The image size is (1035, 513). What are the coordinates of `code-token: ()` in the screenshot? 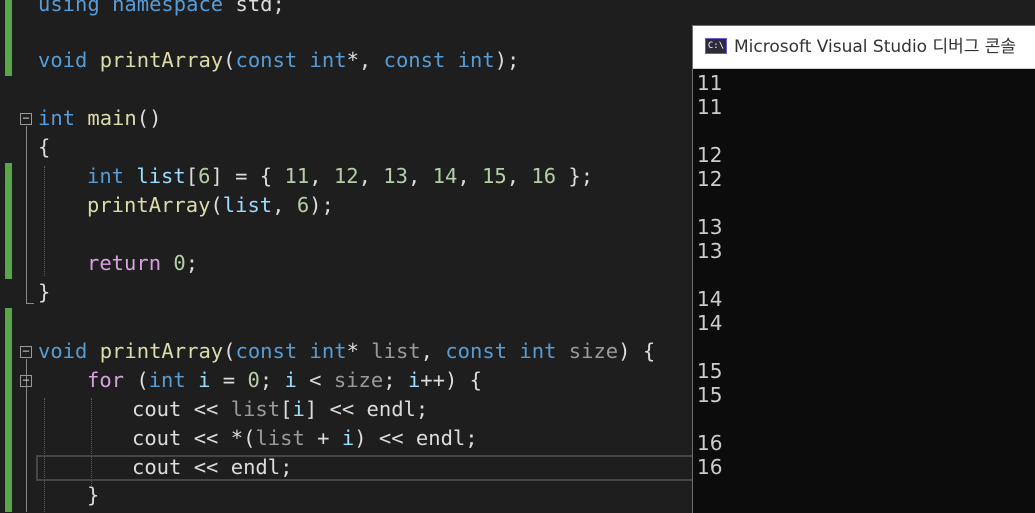 It's located at (149, 118).